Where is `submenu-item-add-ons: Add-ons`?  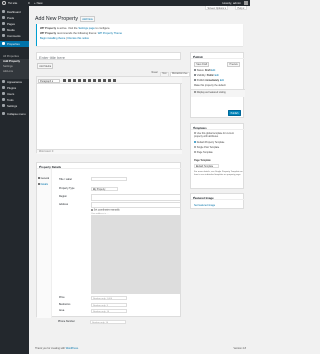
submenu-item-add-ons: Add-ons is located at coordinates (14, 71).